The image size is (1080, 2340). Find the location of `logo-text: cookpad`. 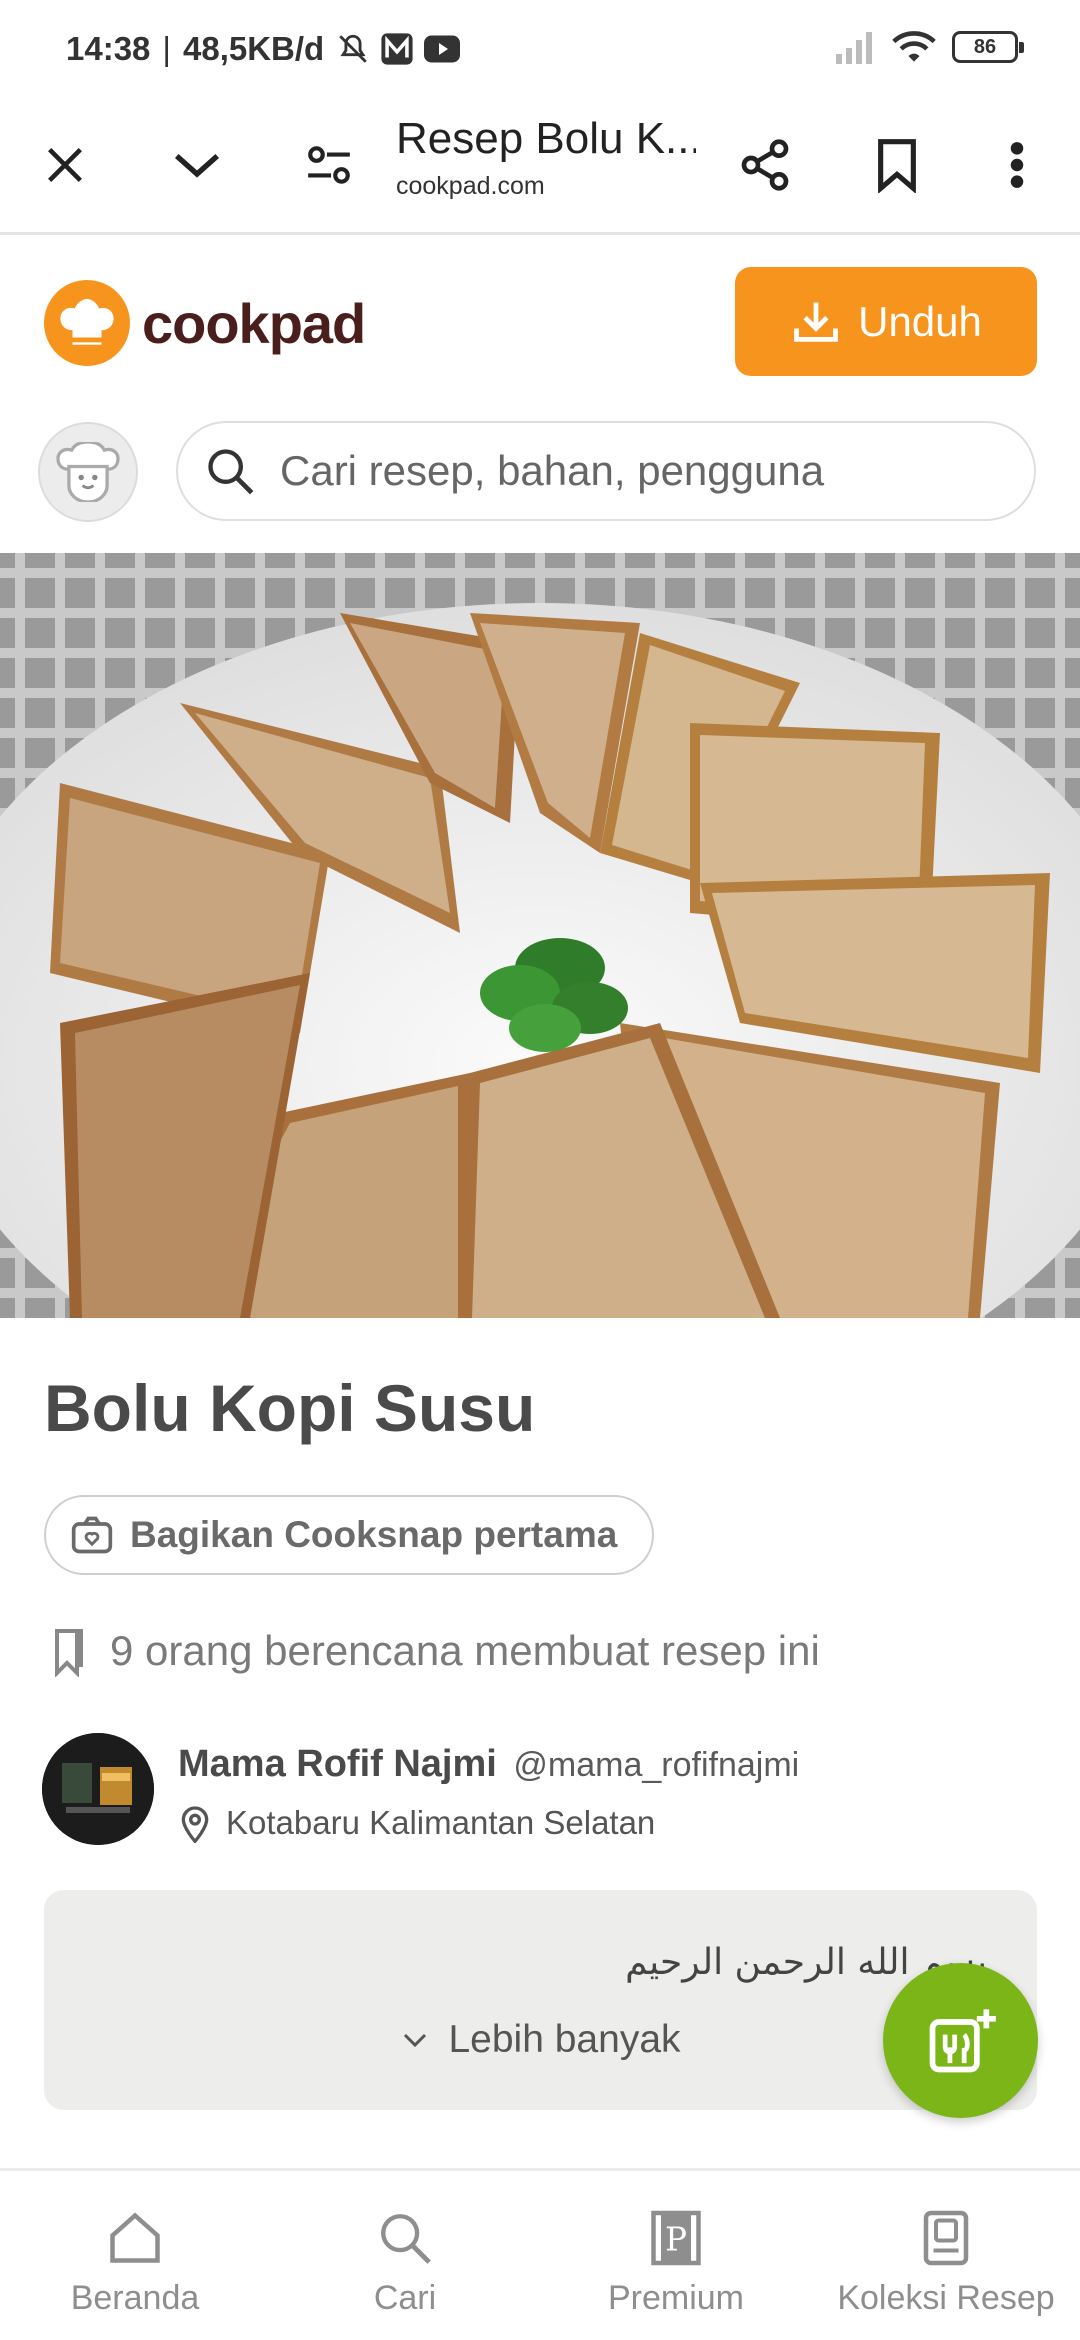

logo-text: cookpad is located at coordinates (254, 323).